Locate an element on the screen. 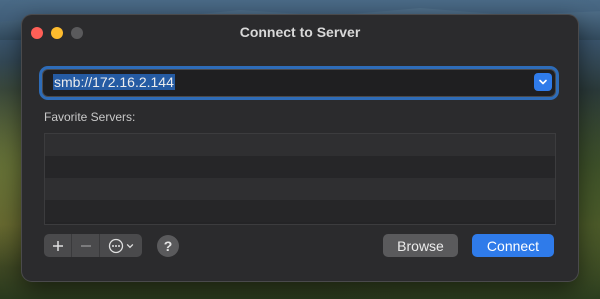  help-button: ? is located at coordinates (168, 246).